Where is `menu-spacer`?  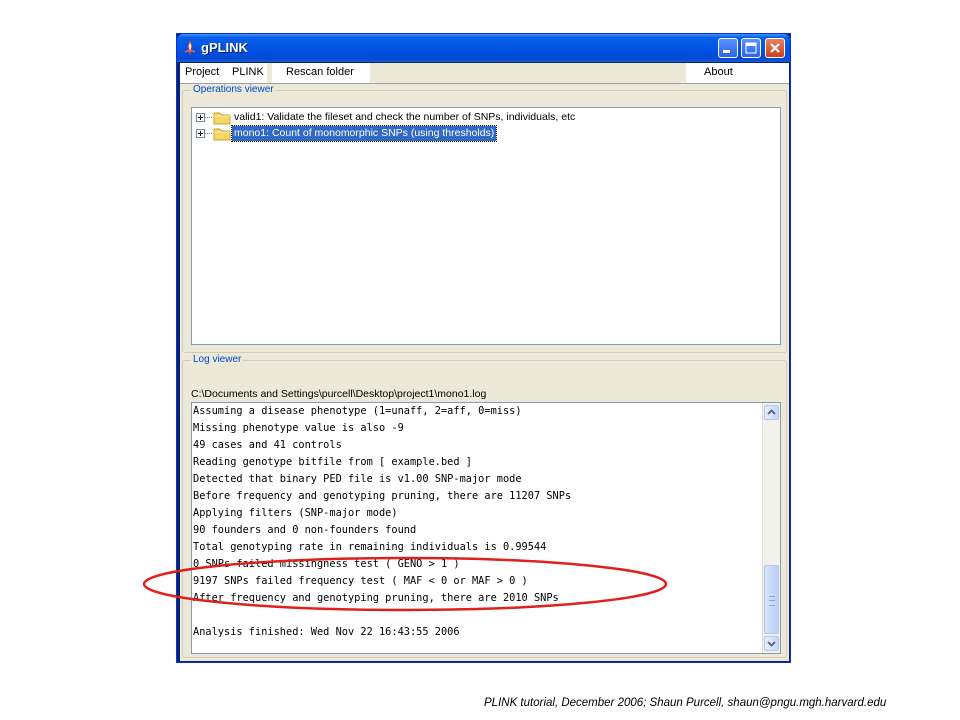
menu-spacer is located at coordinates (528, 73).